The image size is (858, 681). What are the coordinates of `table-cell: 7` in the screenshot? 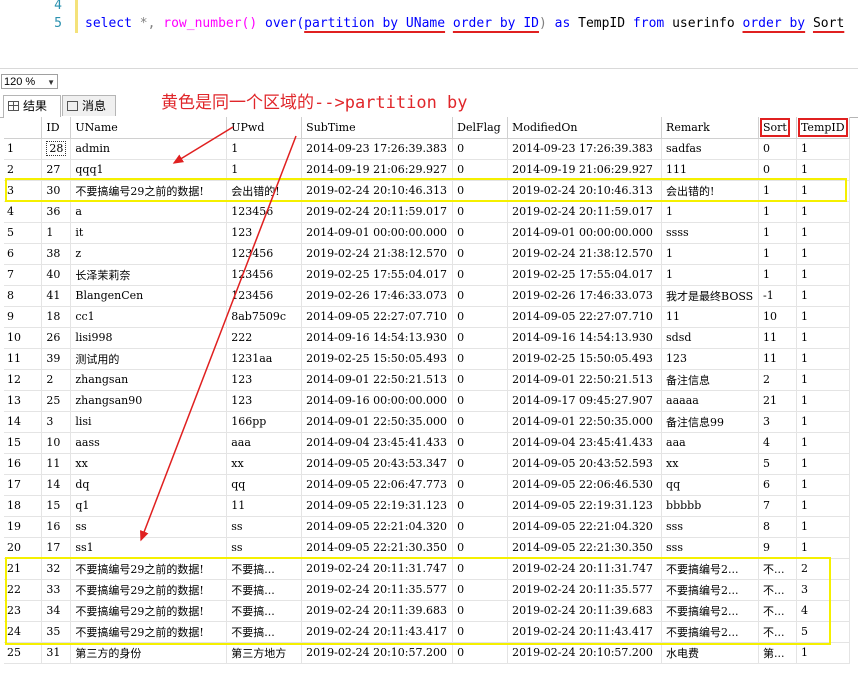 It's located at (777, 506).